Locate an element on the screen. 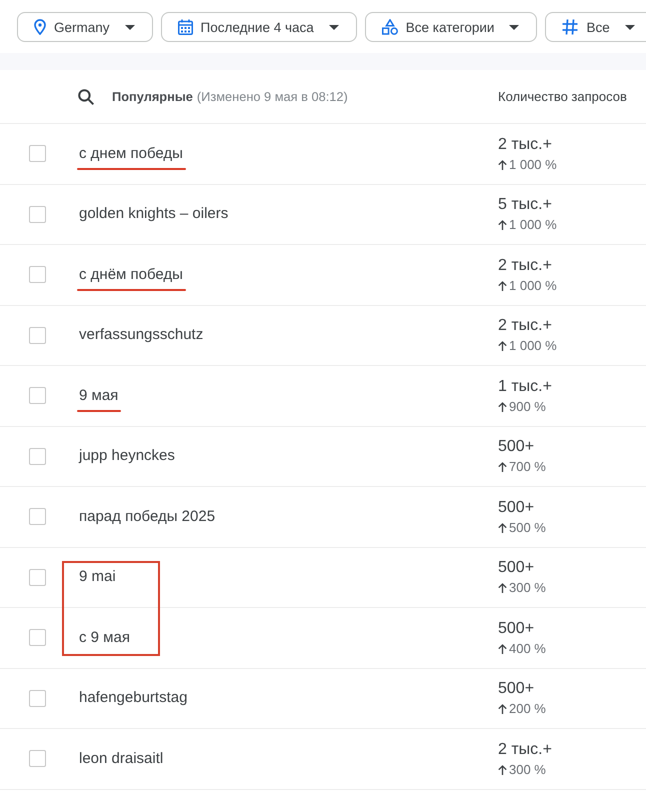 The image size is (646, 800). growth-percent: 500 % is located at coordinates (527, 528).